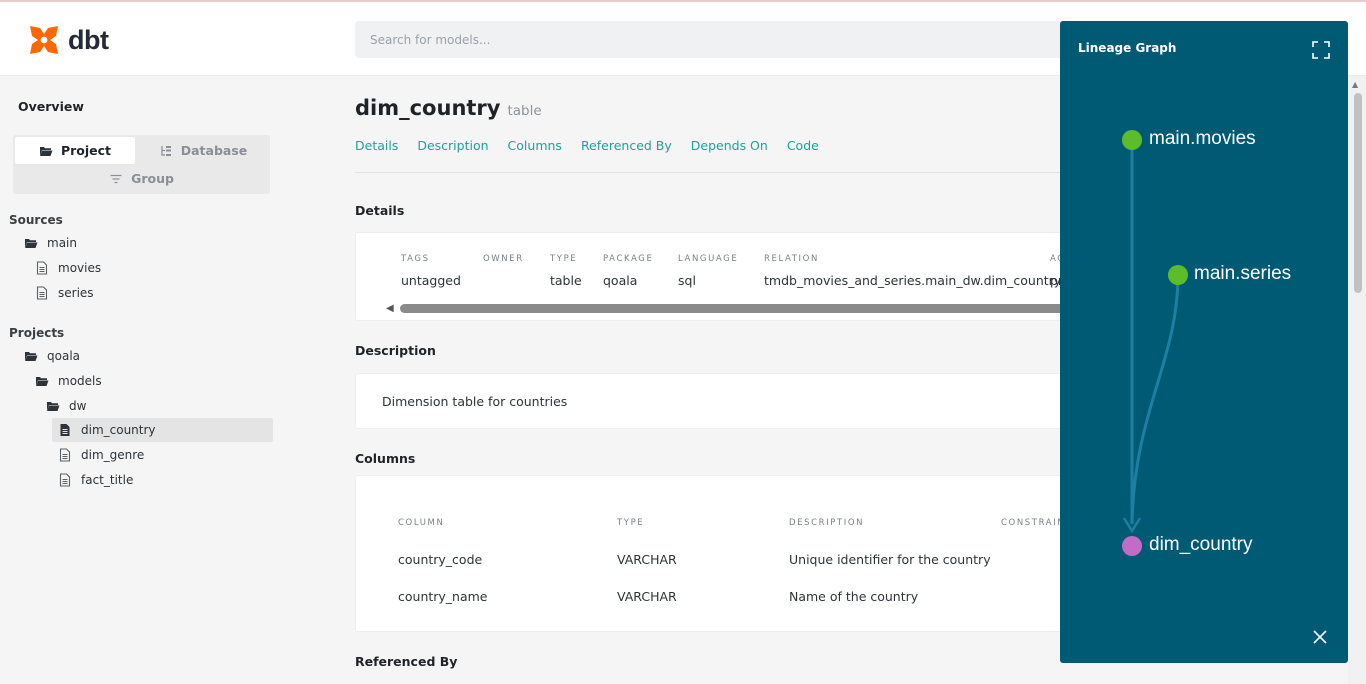 This screenshot has width=1366, height=684. Describe the element at coordinates (1320, 637) in the screenshot. I see `close-icon` at that location.